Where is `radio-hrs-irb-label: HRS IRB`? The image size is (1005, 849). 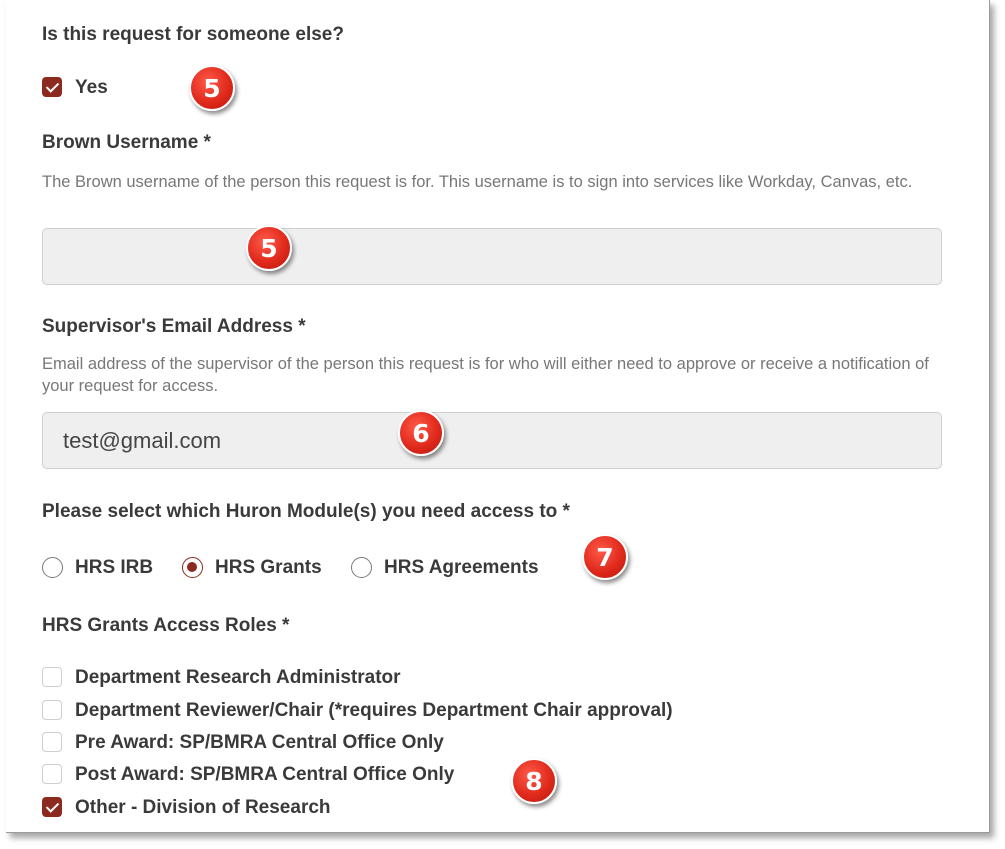 radio-hrs-irb-label: HRS IRB is located at coordinates (114, 568).